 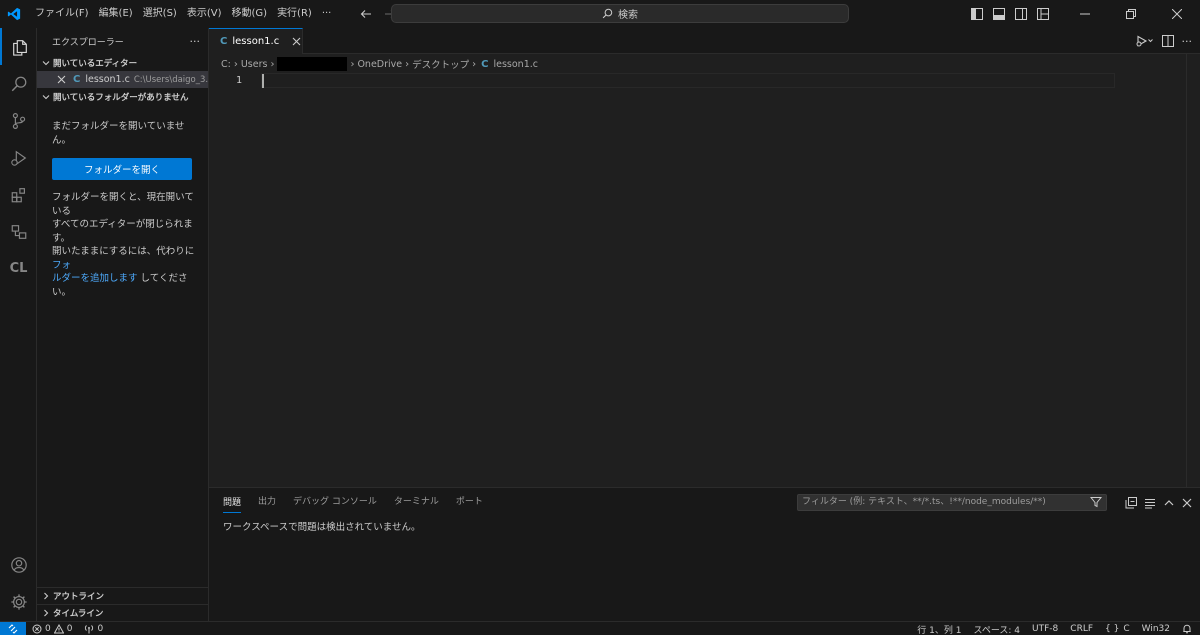 I want to click on minimize-icon, so click(x=1085, y=14).